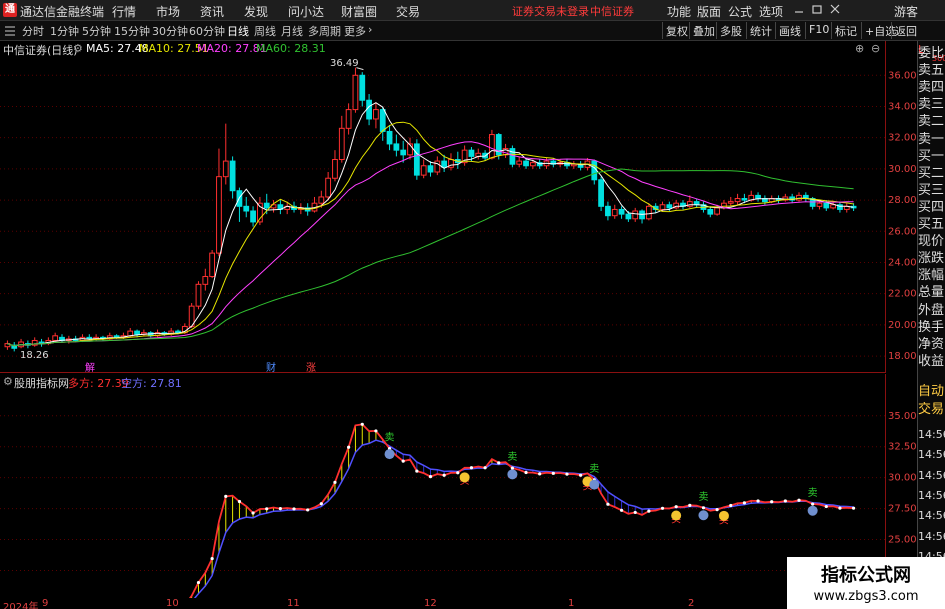  Describe the element at coordinates (679, 11) in the screenshot. I see `menu-item-function: 功能` at that location.